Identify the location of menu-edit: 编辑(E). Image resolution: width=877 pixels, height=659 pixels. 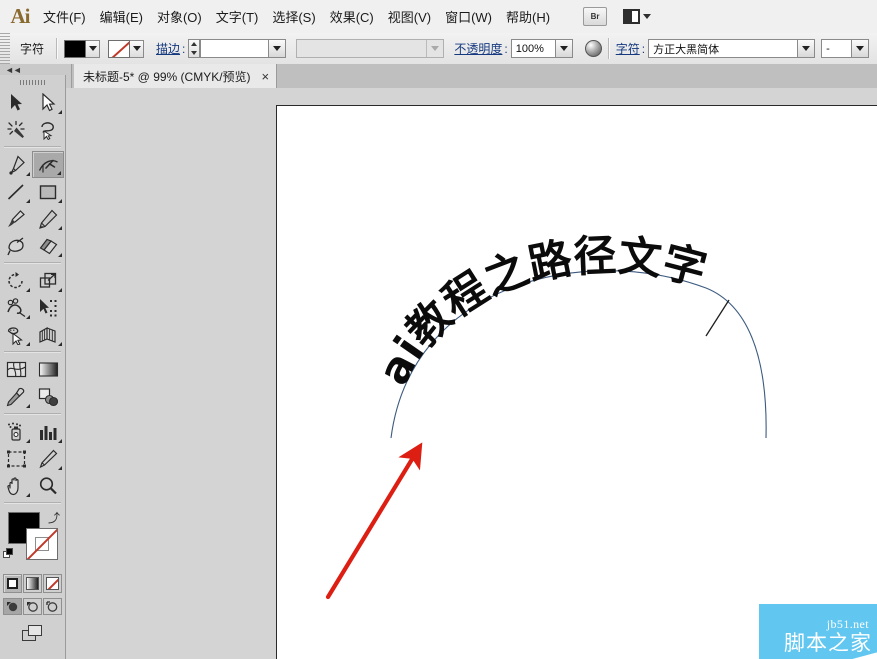
(121, 16).